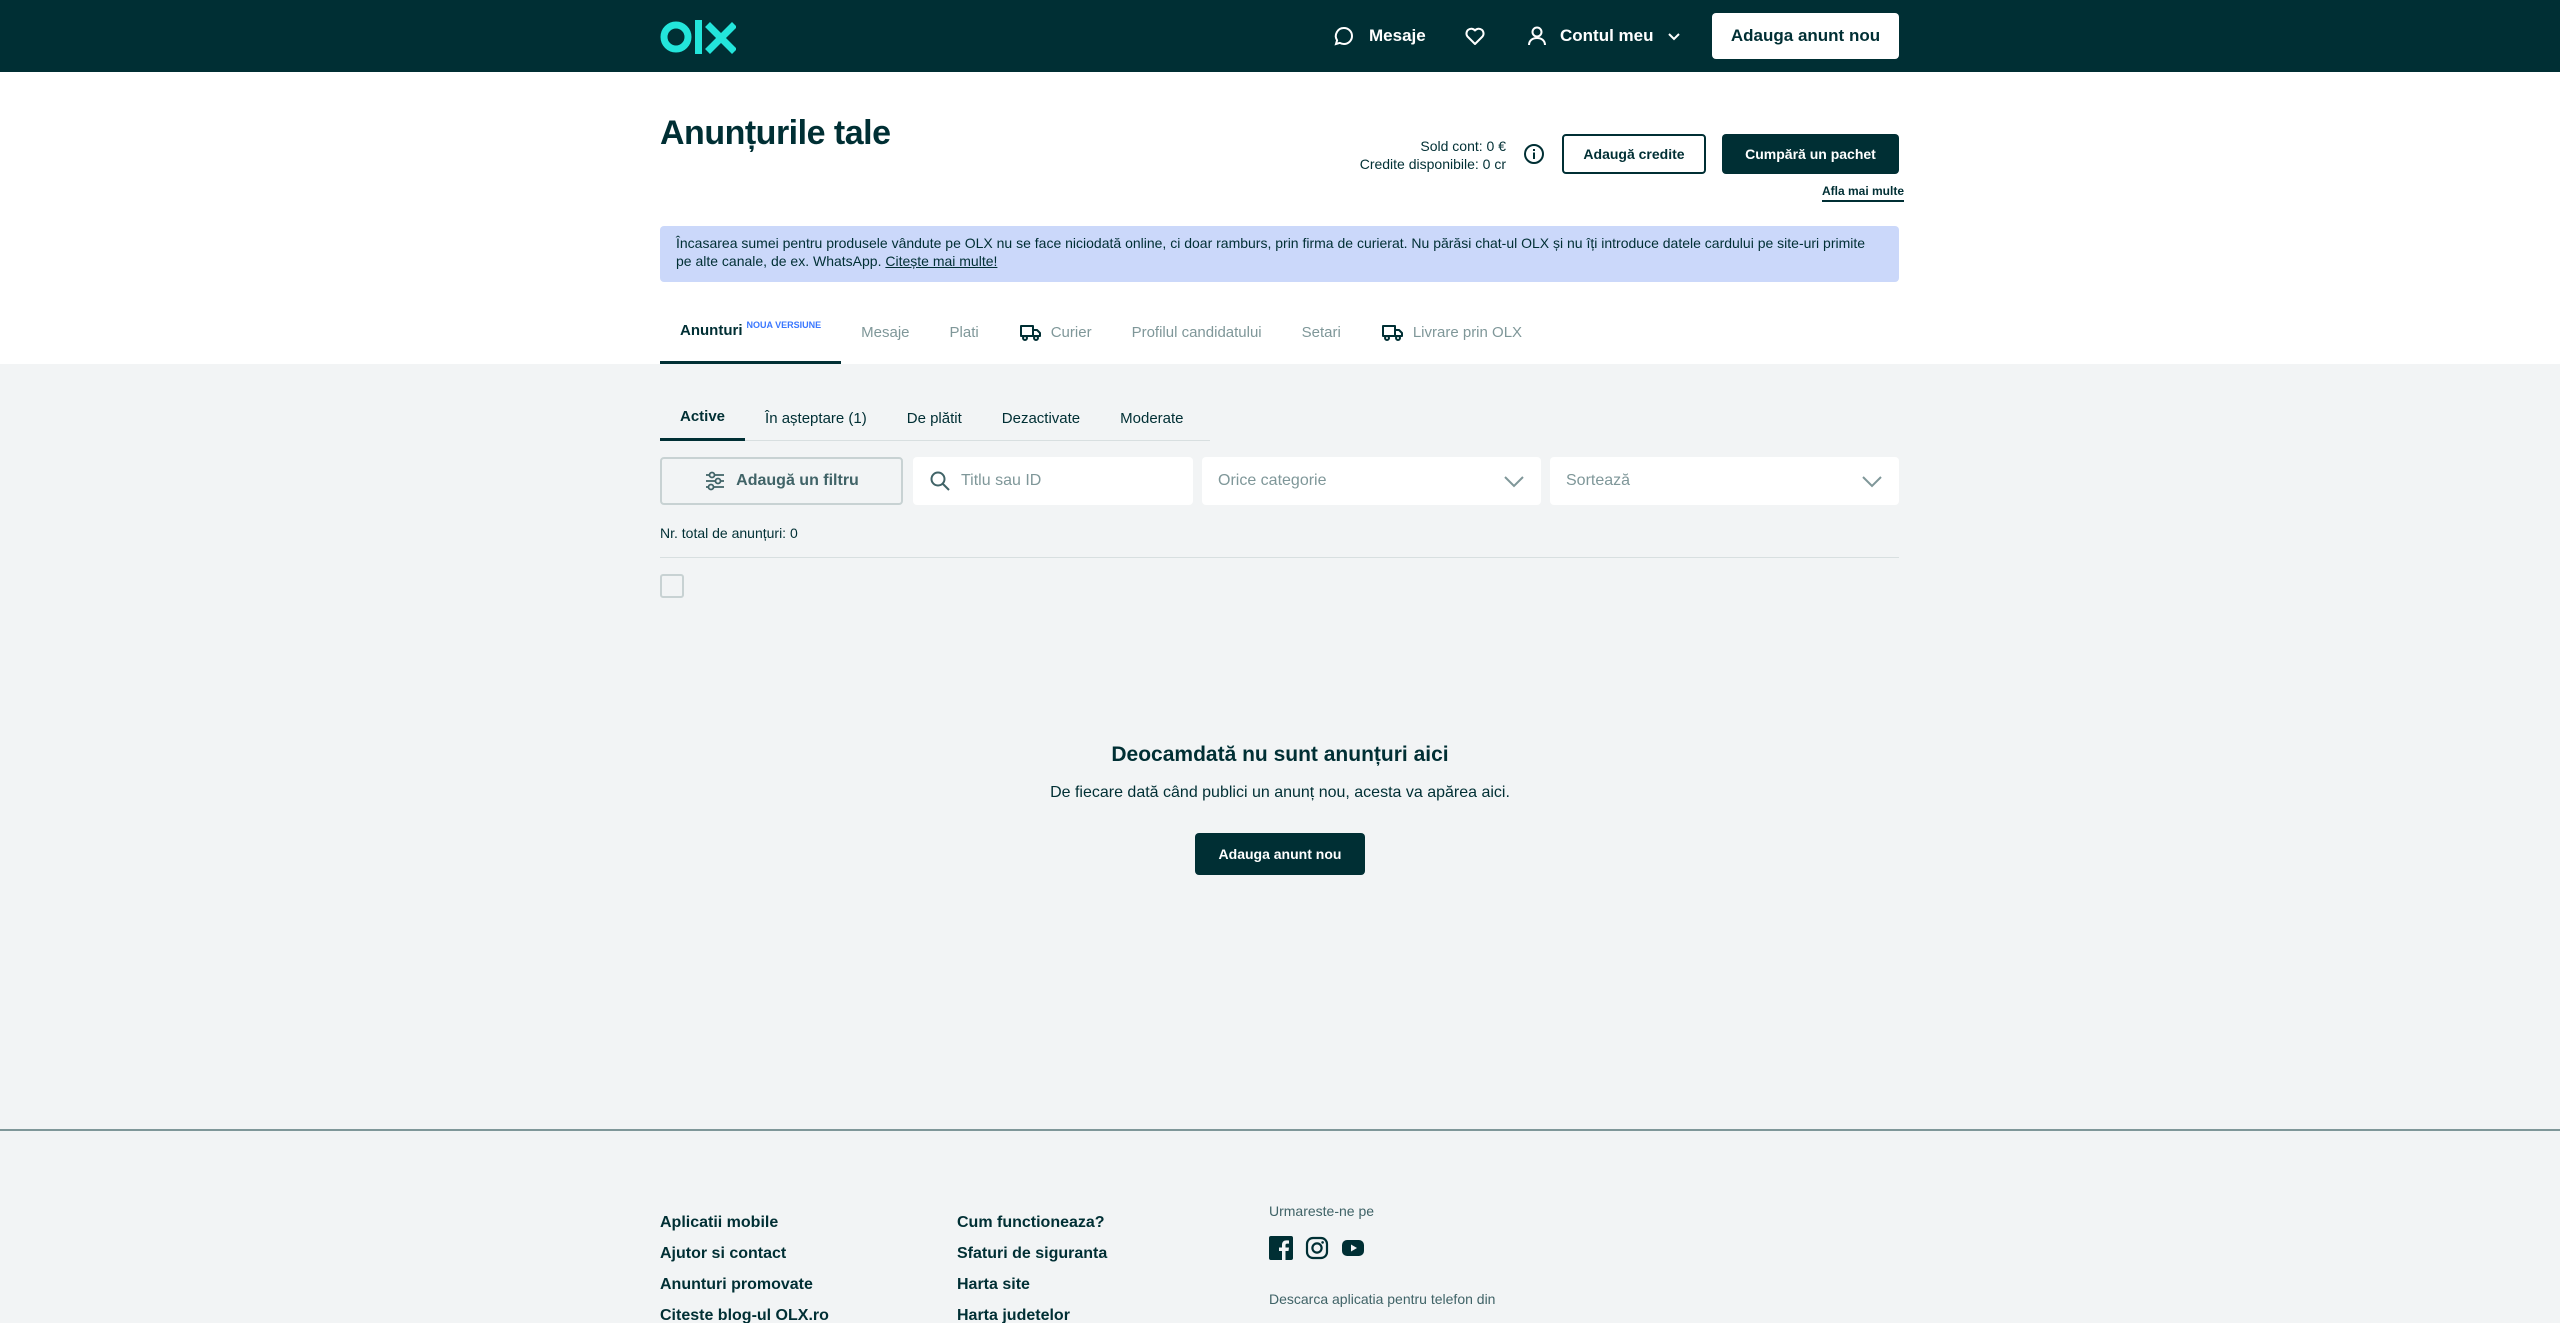 Image resolution: width=2560 pixels, height=1323 pixels. I want to click on sort-select-label: Sortează, so click(1598, 480).